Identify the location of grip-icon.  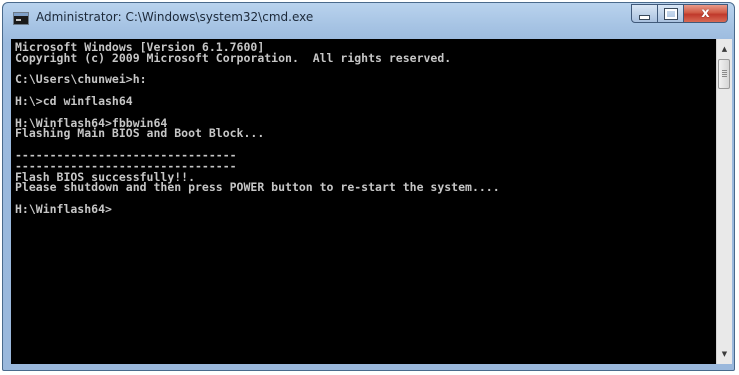
(724, 73).